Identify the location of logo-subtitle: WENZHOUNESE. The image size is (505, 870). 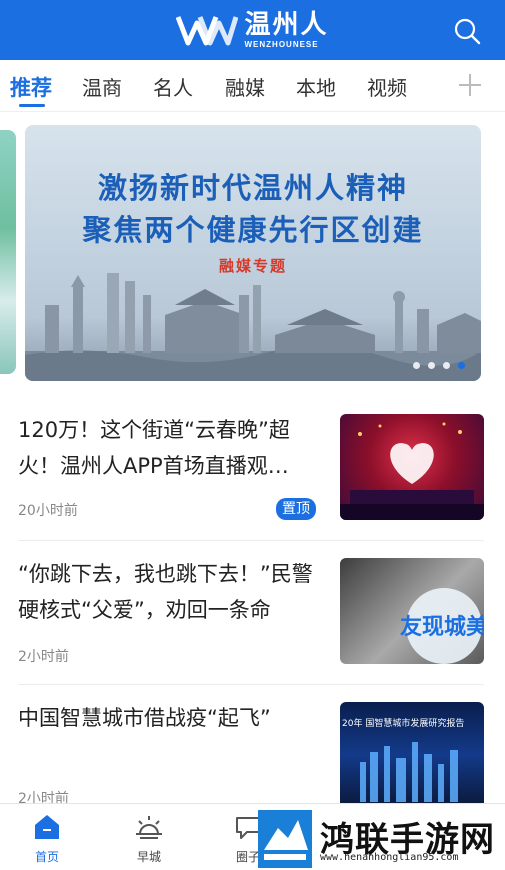
(281, 44).